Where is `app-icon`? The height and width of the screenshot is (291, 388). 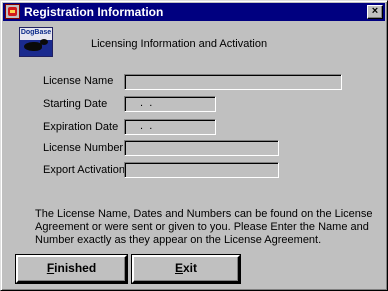 app-icon is located at coordinates (12, 11).